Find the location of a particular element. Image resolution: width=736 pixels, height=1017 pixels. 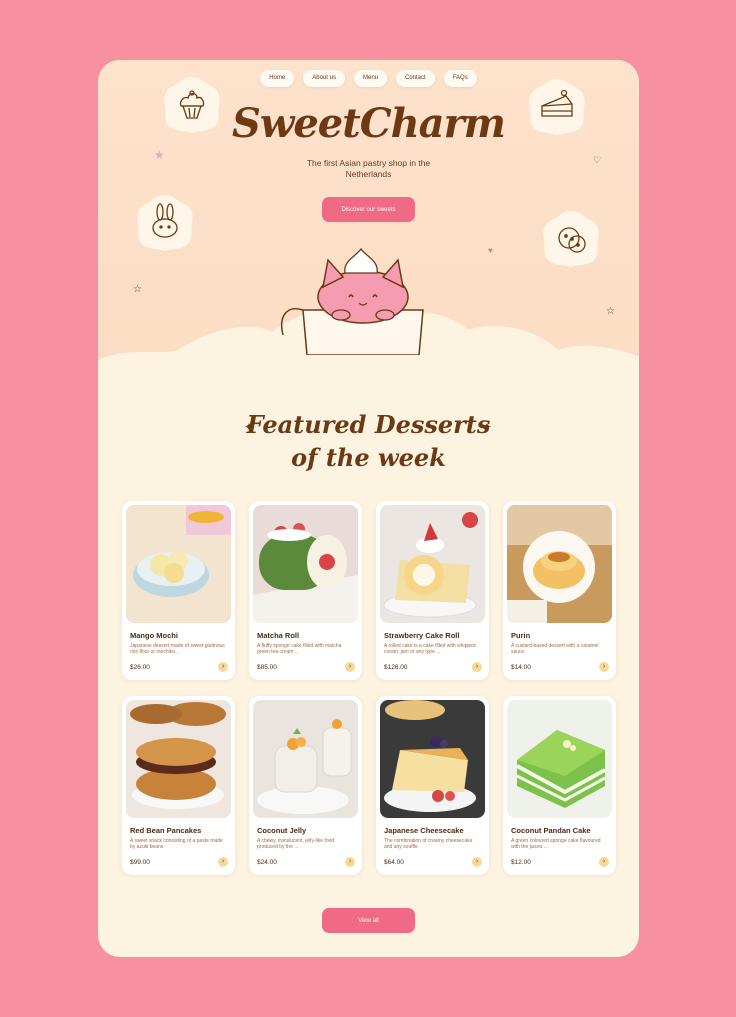

dessert-price: $26.00 is located at coordinates (140, 667).